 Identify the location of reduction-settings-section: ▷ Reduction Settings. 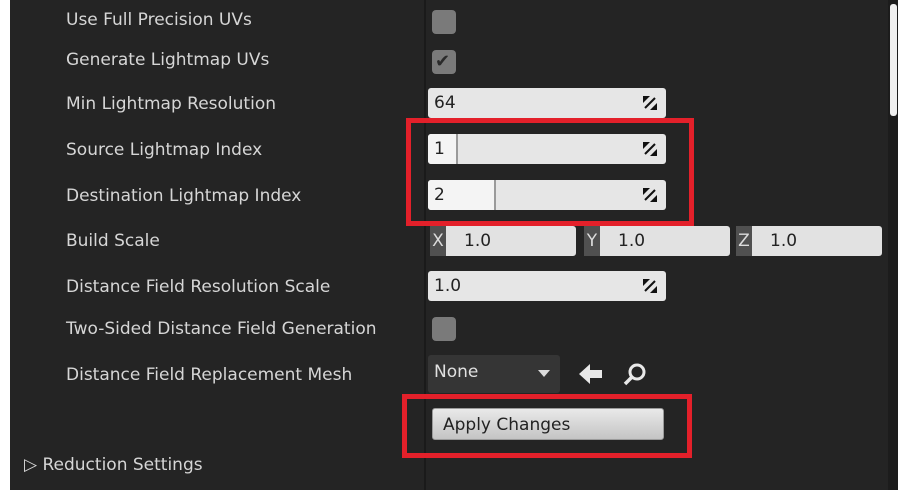
(113, 465).